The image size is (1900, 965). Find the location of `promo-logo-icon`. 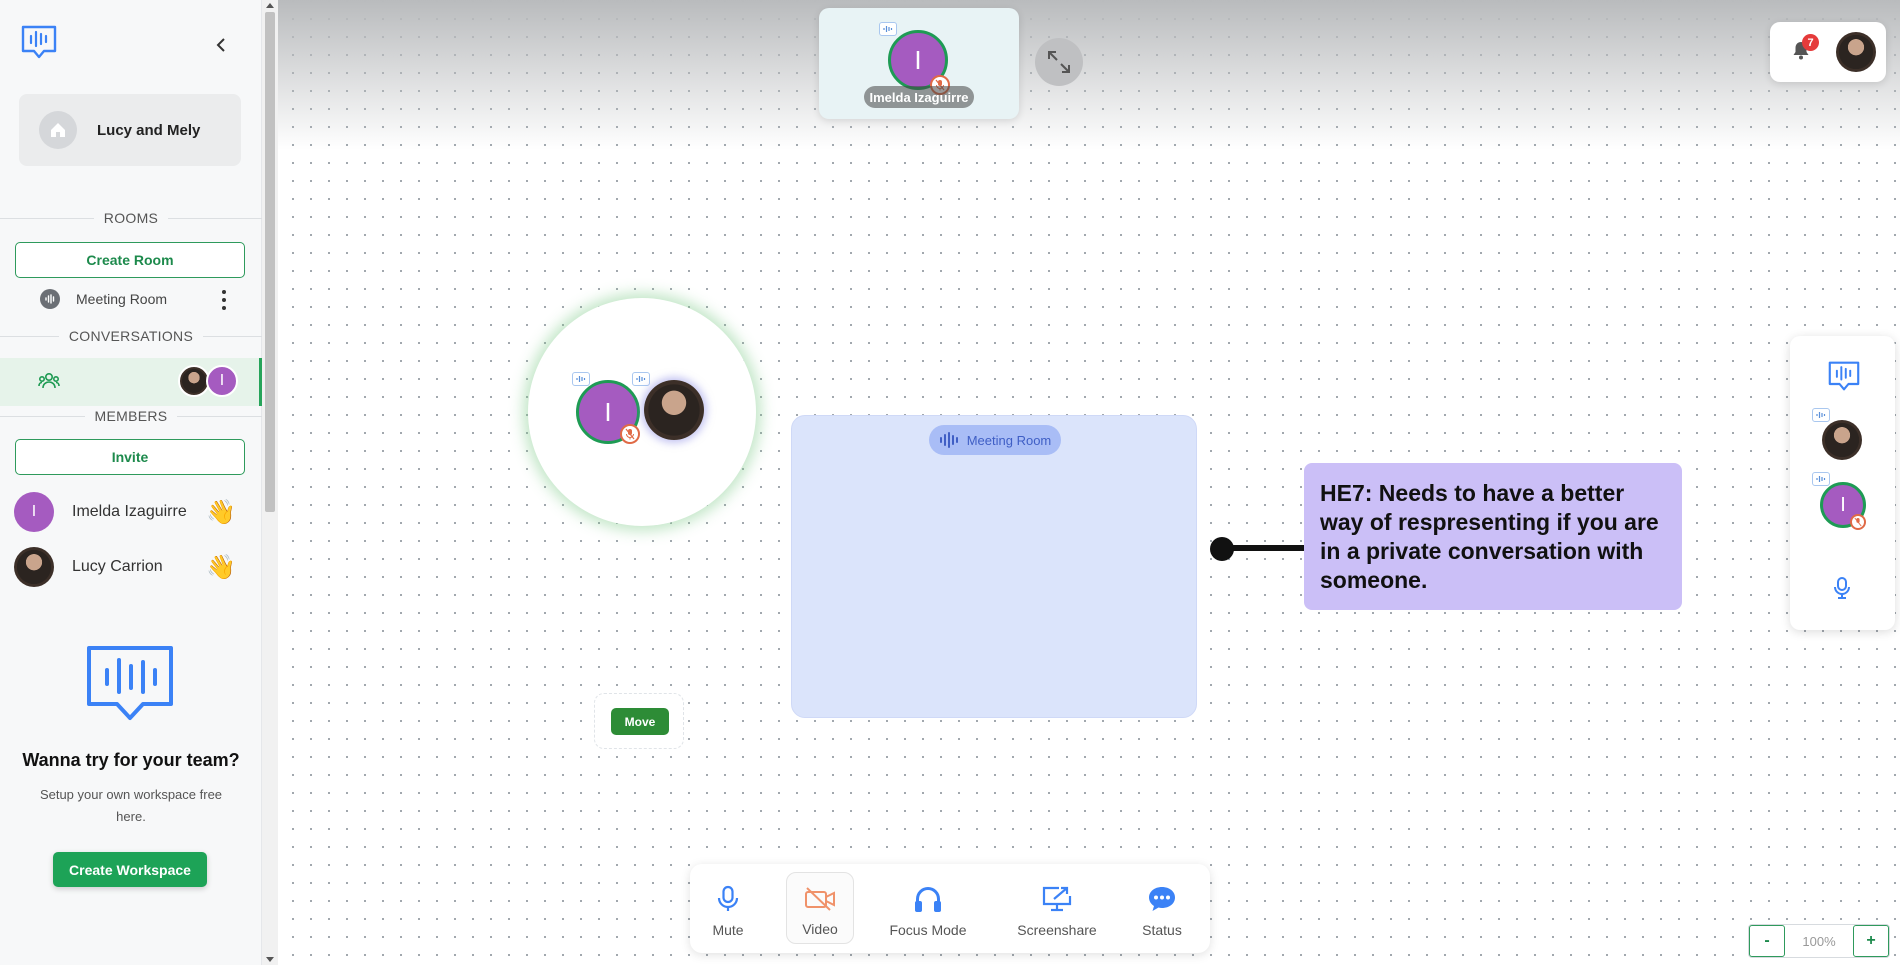

promo-logo-icon is located at coordinates (130, 683).